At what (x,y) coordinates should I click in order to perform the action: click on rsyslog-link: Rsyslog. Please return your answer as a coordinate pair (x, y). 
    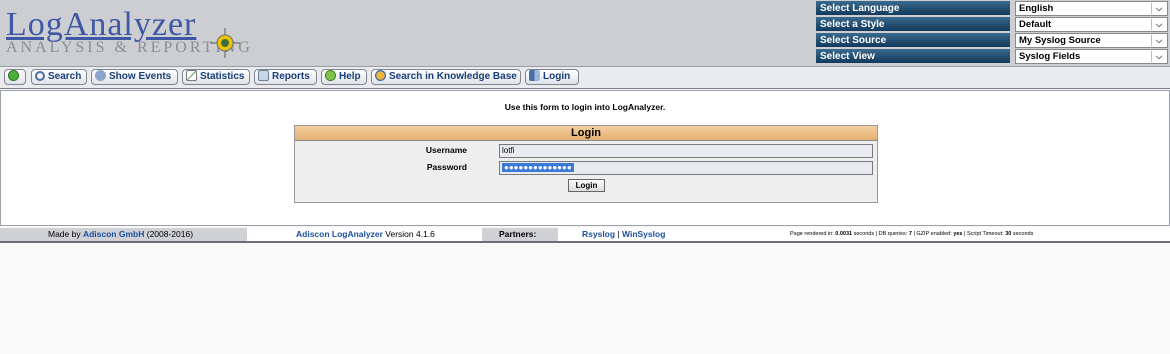
    Looking at the image, I should click on (598, 234).